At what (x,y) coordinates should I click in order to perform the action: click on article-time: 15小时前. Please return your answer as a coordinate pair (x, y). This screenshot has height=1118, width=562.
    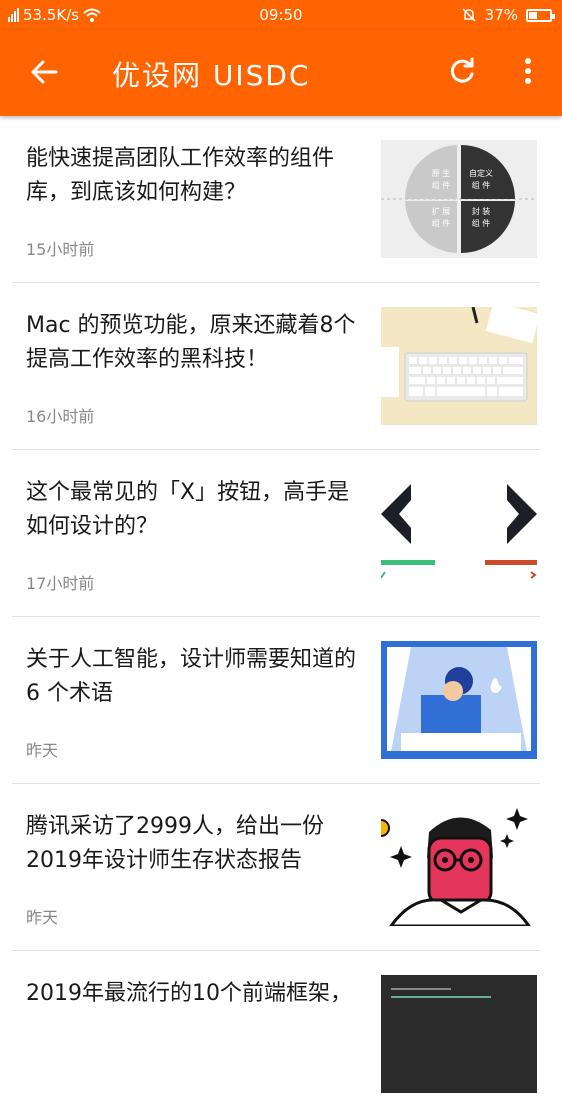
    Looking at the image, I should click on (60, 249).